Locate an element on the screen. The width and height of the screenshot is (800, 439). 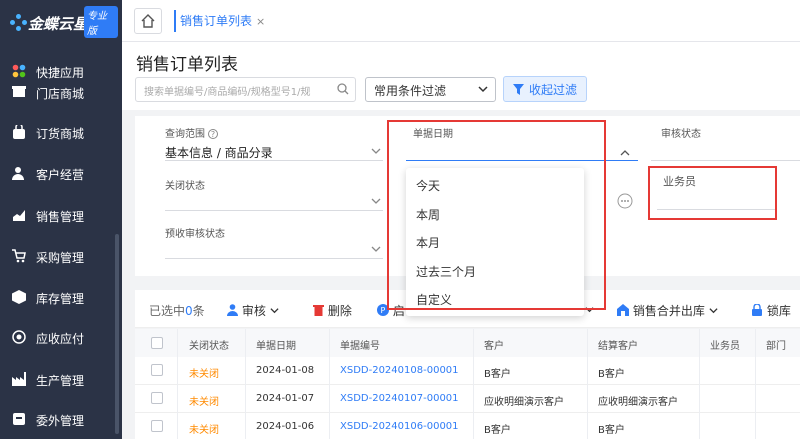
sidebar-item-sales: 销售管理 is located at coordinates (57, 216).